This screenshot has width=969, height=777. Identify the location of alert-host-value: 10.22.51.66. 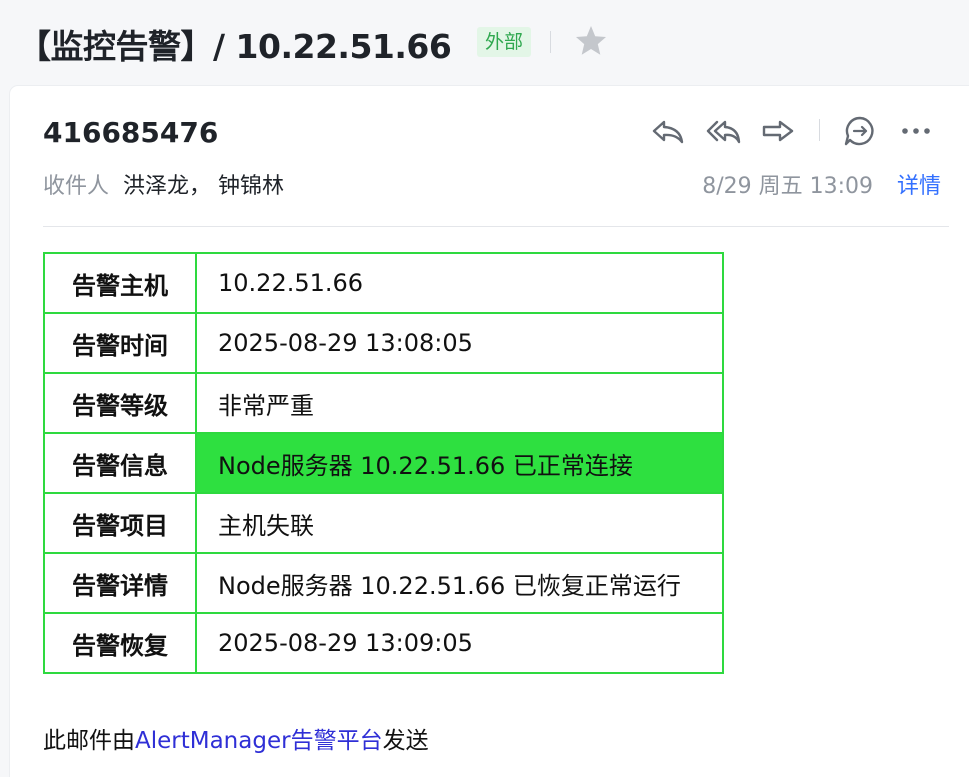
(459, 283).